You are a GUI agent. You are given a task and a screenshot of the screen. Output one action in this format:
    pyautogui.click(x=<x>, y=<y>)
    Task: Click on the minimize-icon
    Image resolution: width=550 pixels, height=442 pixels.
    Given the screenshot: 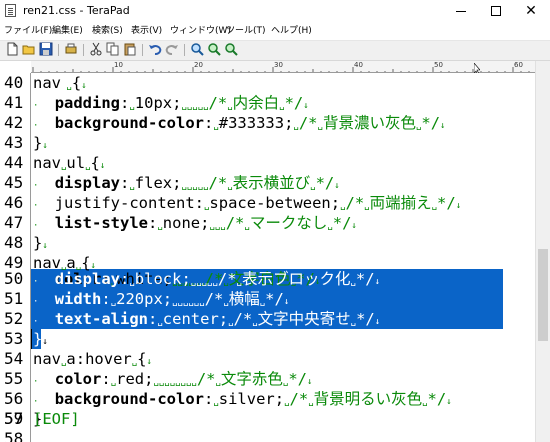 What is the action you would take?
    pyautogui.click(x=461, y=11)
    